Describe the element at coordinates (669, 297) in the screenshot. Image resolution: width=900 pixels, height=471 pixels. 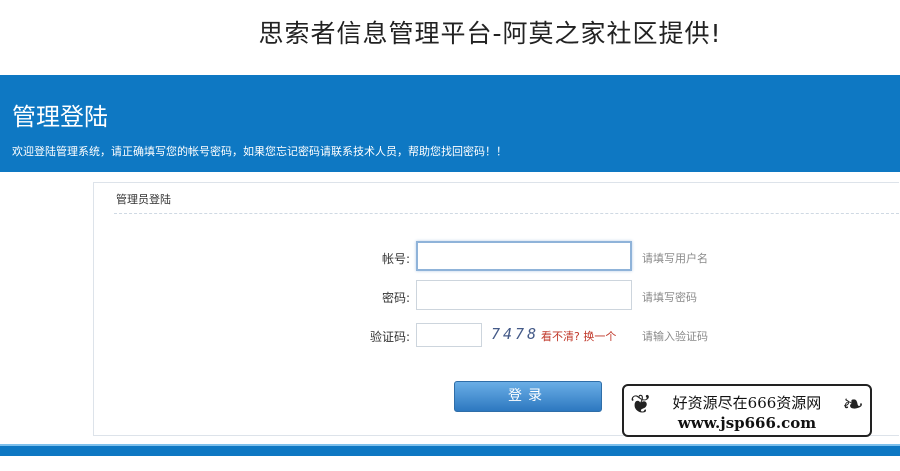
I see `password-hint: 请填写密码` at that location.